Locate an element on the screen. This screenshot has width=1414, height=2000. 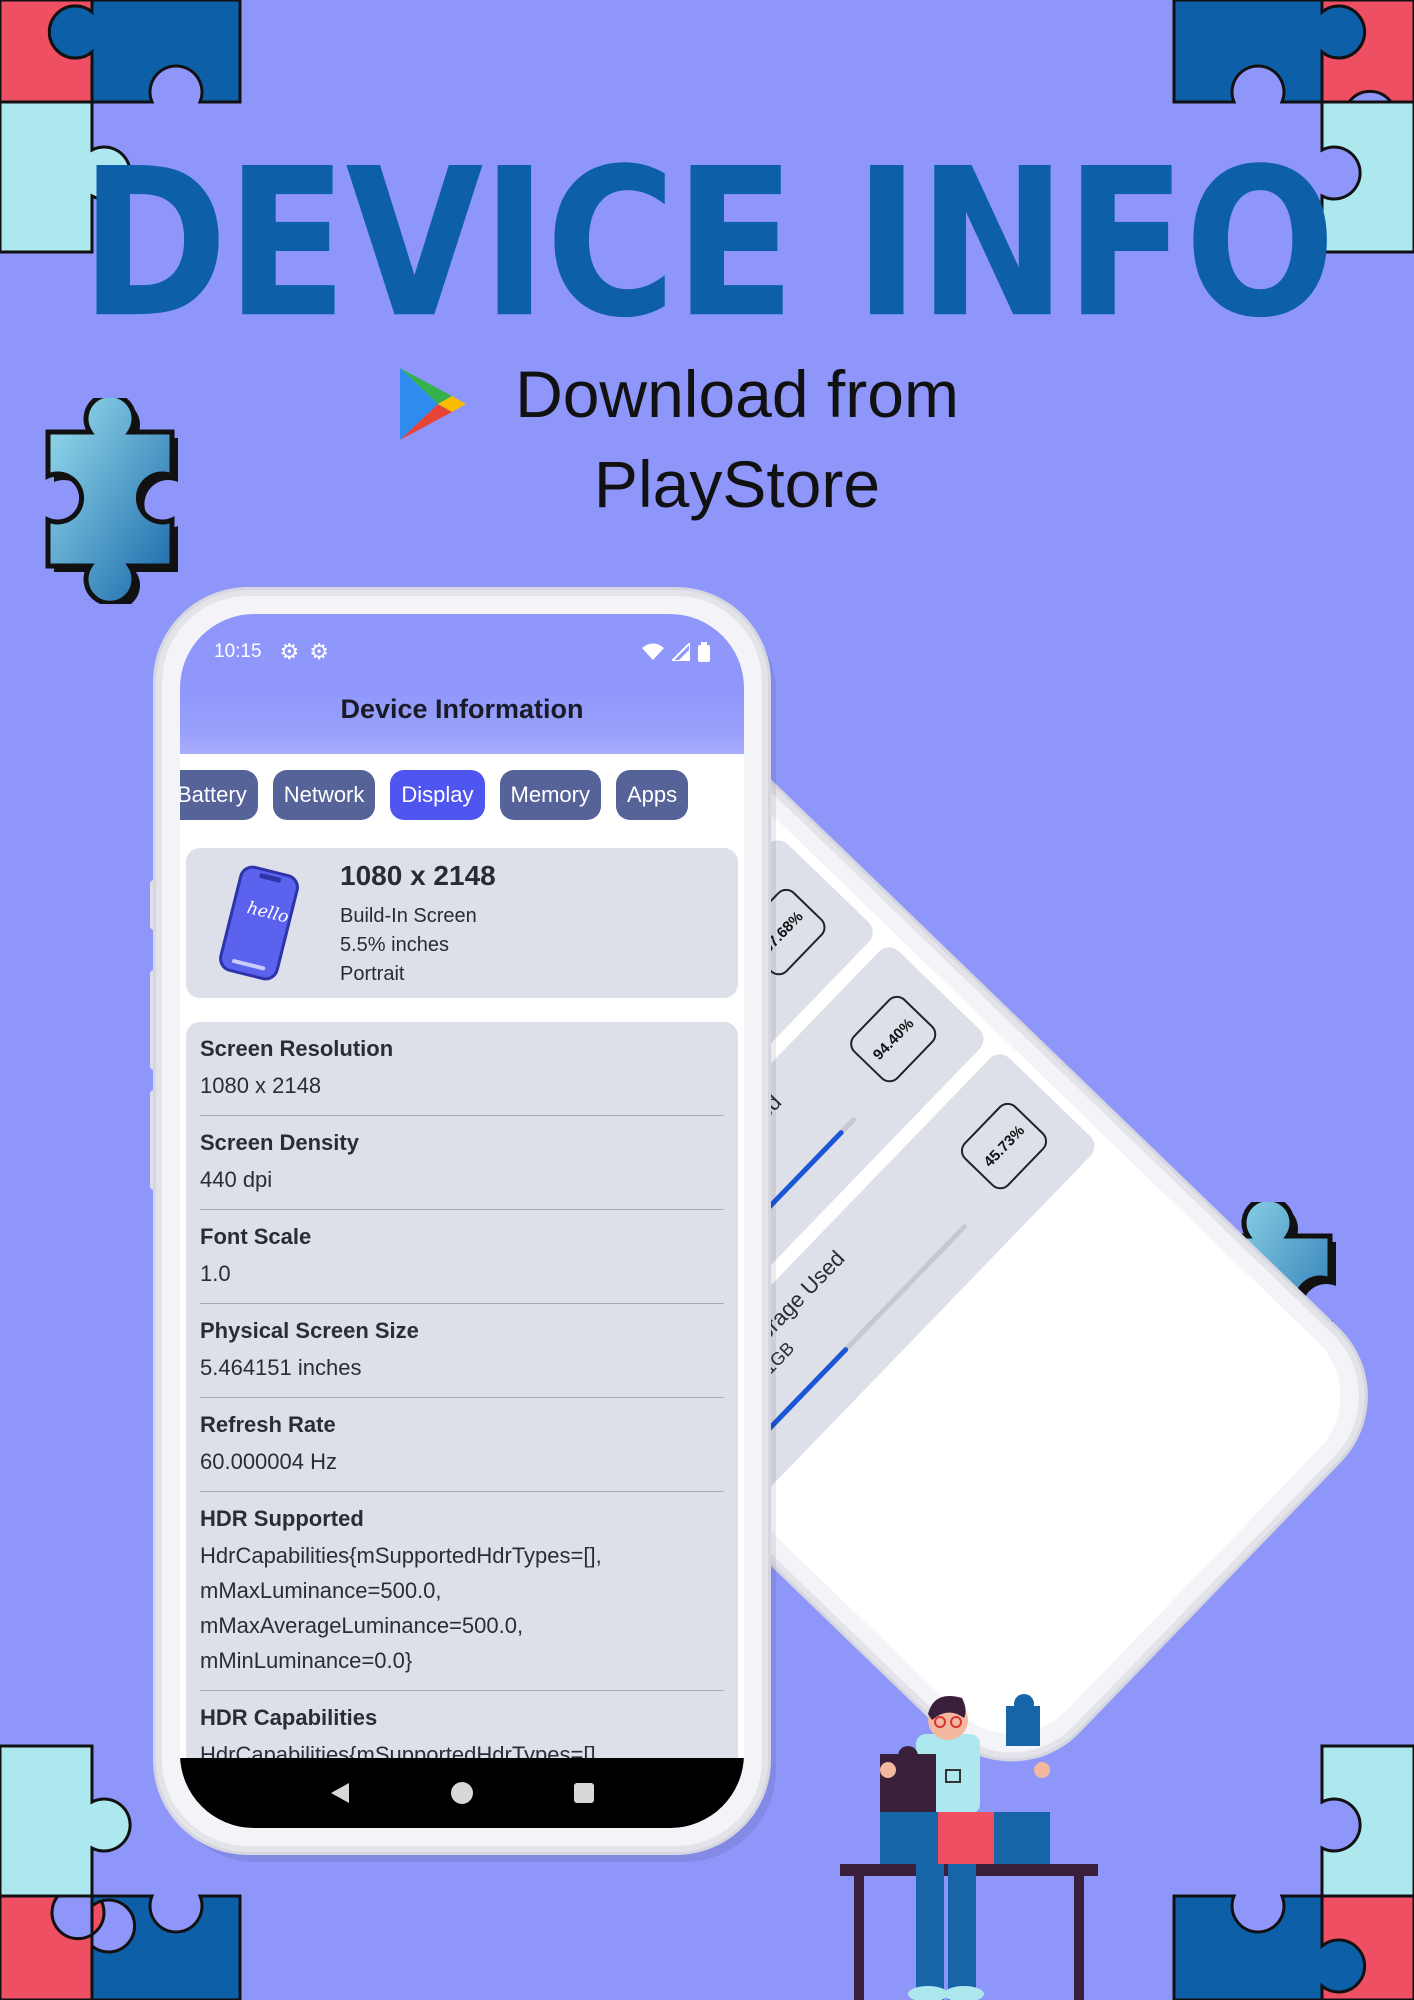
memory-progress-bar is located at coordinates (856, 1338).